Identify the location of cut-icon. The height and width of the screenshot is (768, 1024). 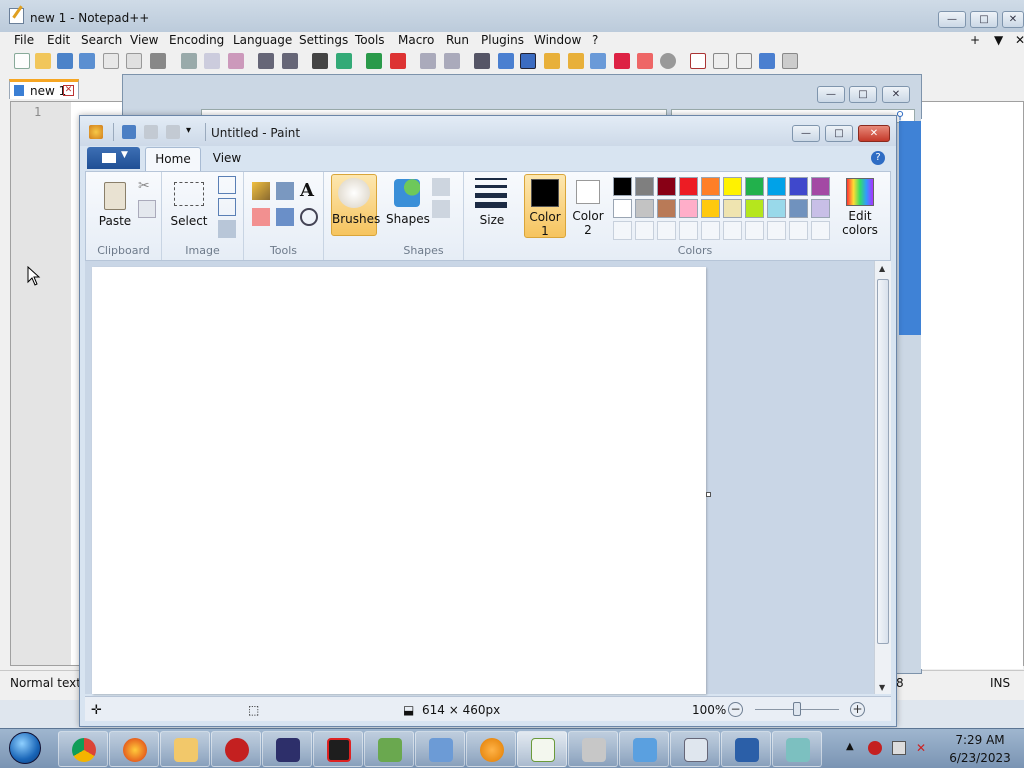
(189, 61).